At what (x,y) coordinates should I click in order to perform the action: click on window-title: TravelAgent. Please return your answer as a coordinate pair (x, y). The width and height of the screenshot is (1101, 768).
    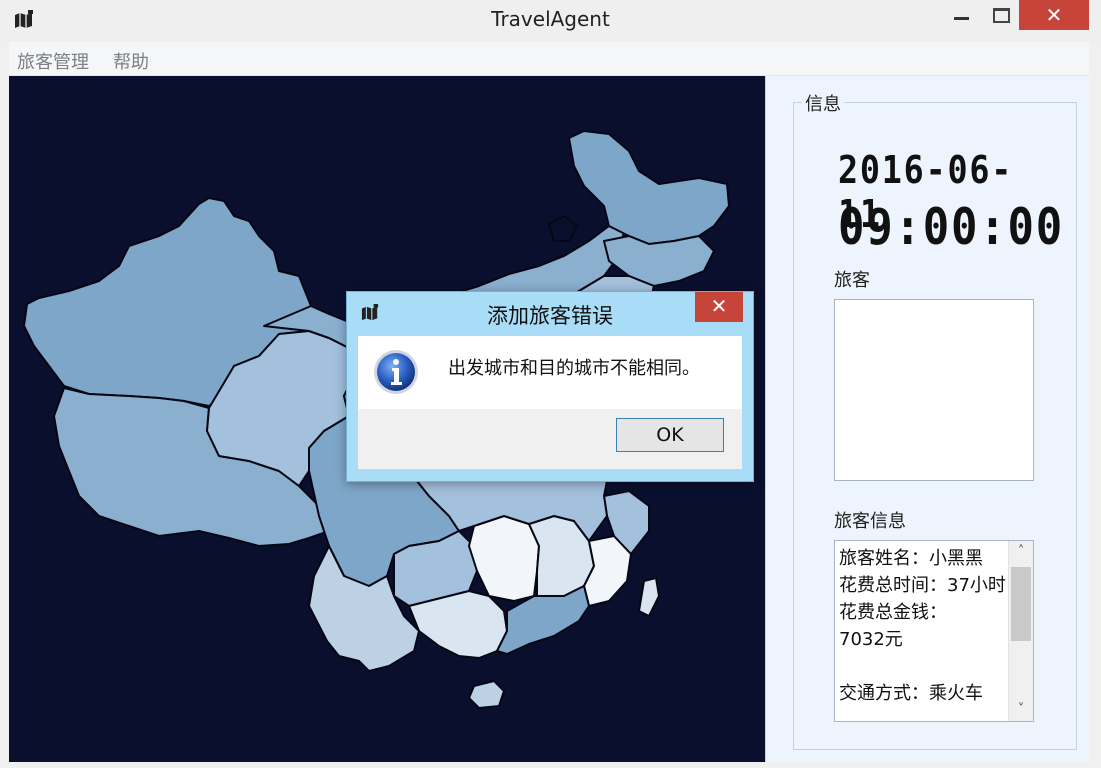
    Looking at the image, I should click on (550, 19).